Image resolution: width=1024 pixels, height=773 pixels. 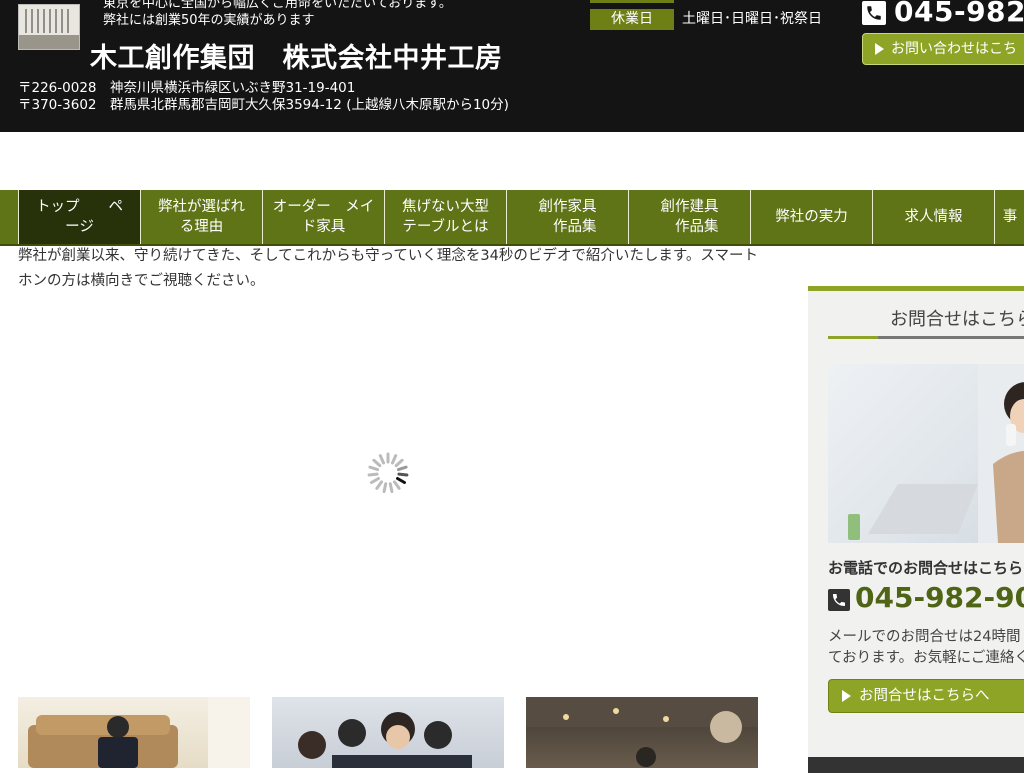 I want to click on logo-calligraphy, so click(x=49, y=21).